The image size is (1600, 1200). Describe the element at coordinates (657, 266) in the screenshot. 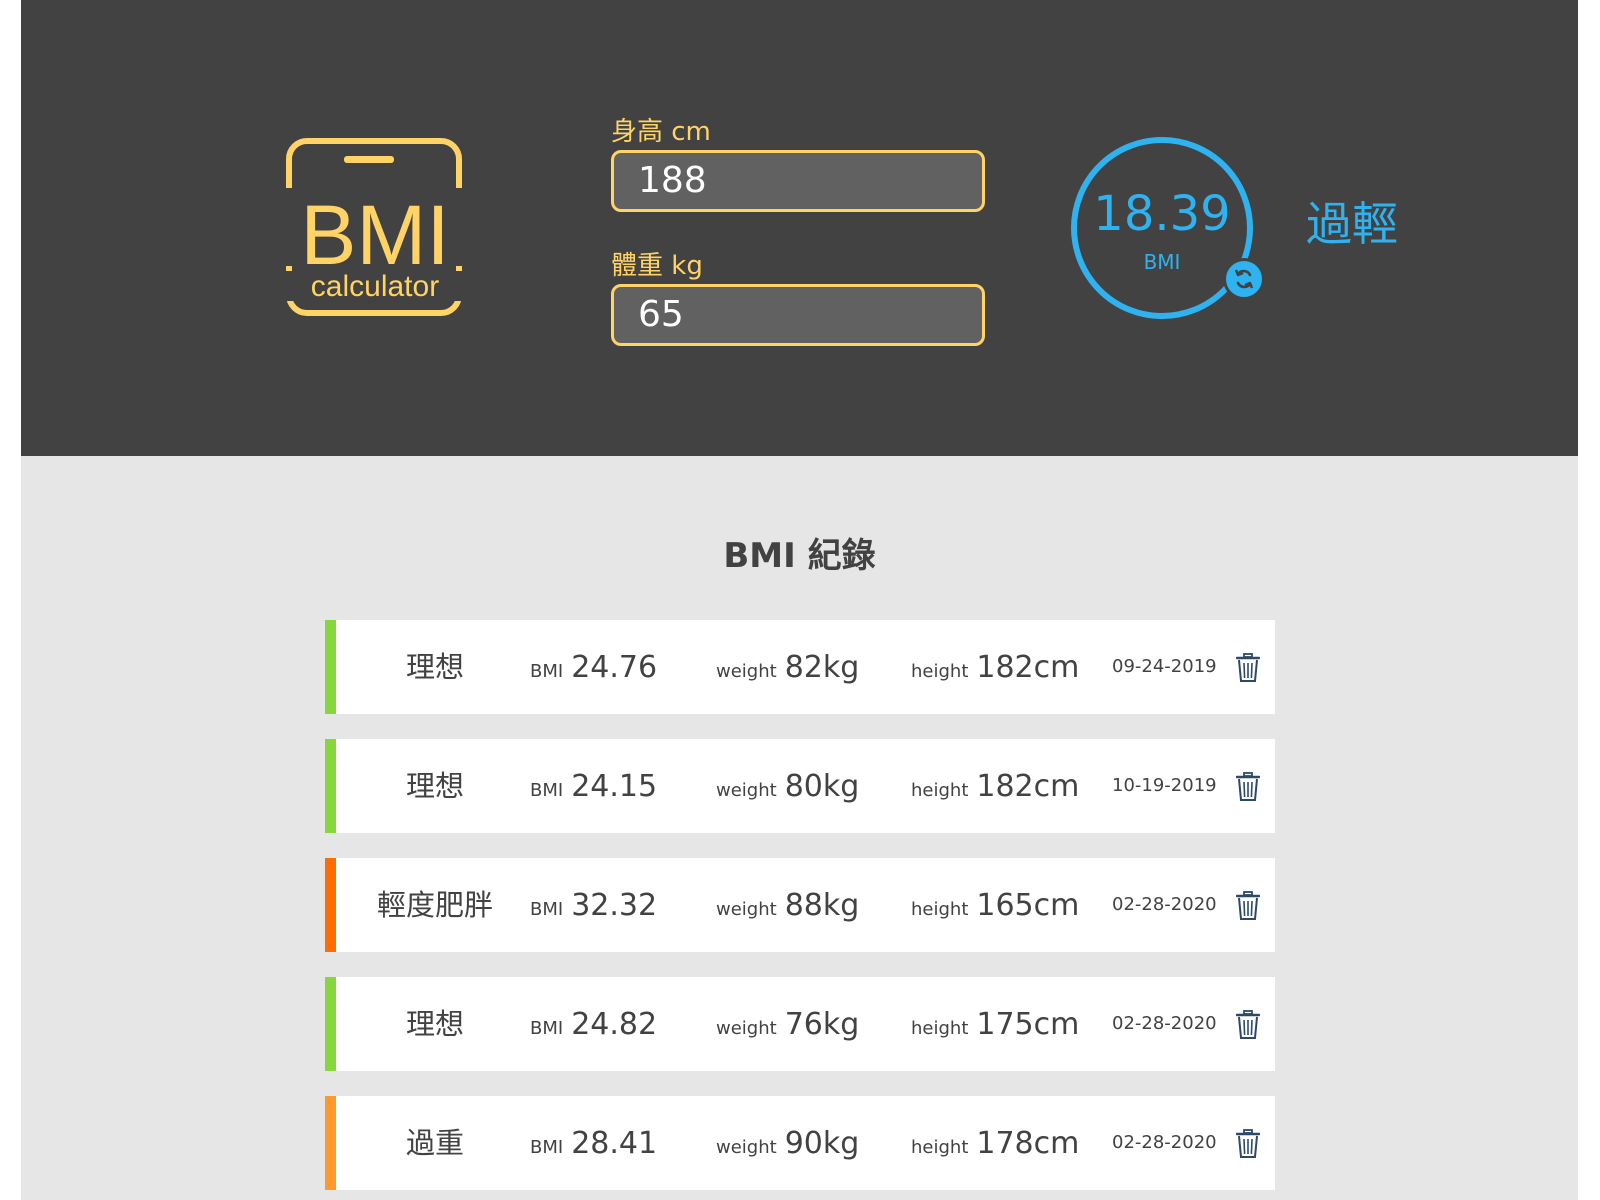

I see `weight-label: 體重 kg` at that location.